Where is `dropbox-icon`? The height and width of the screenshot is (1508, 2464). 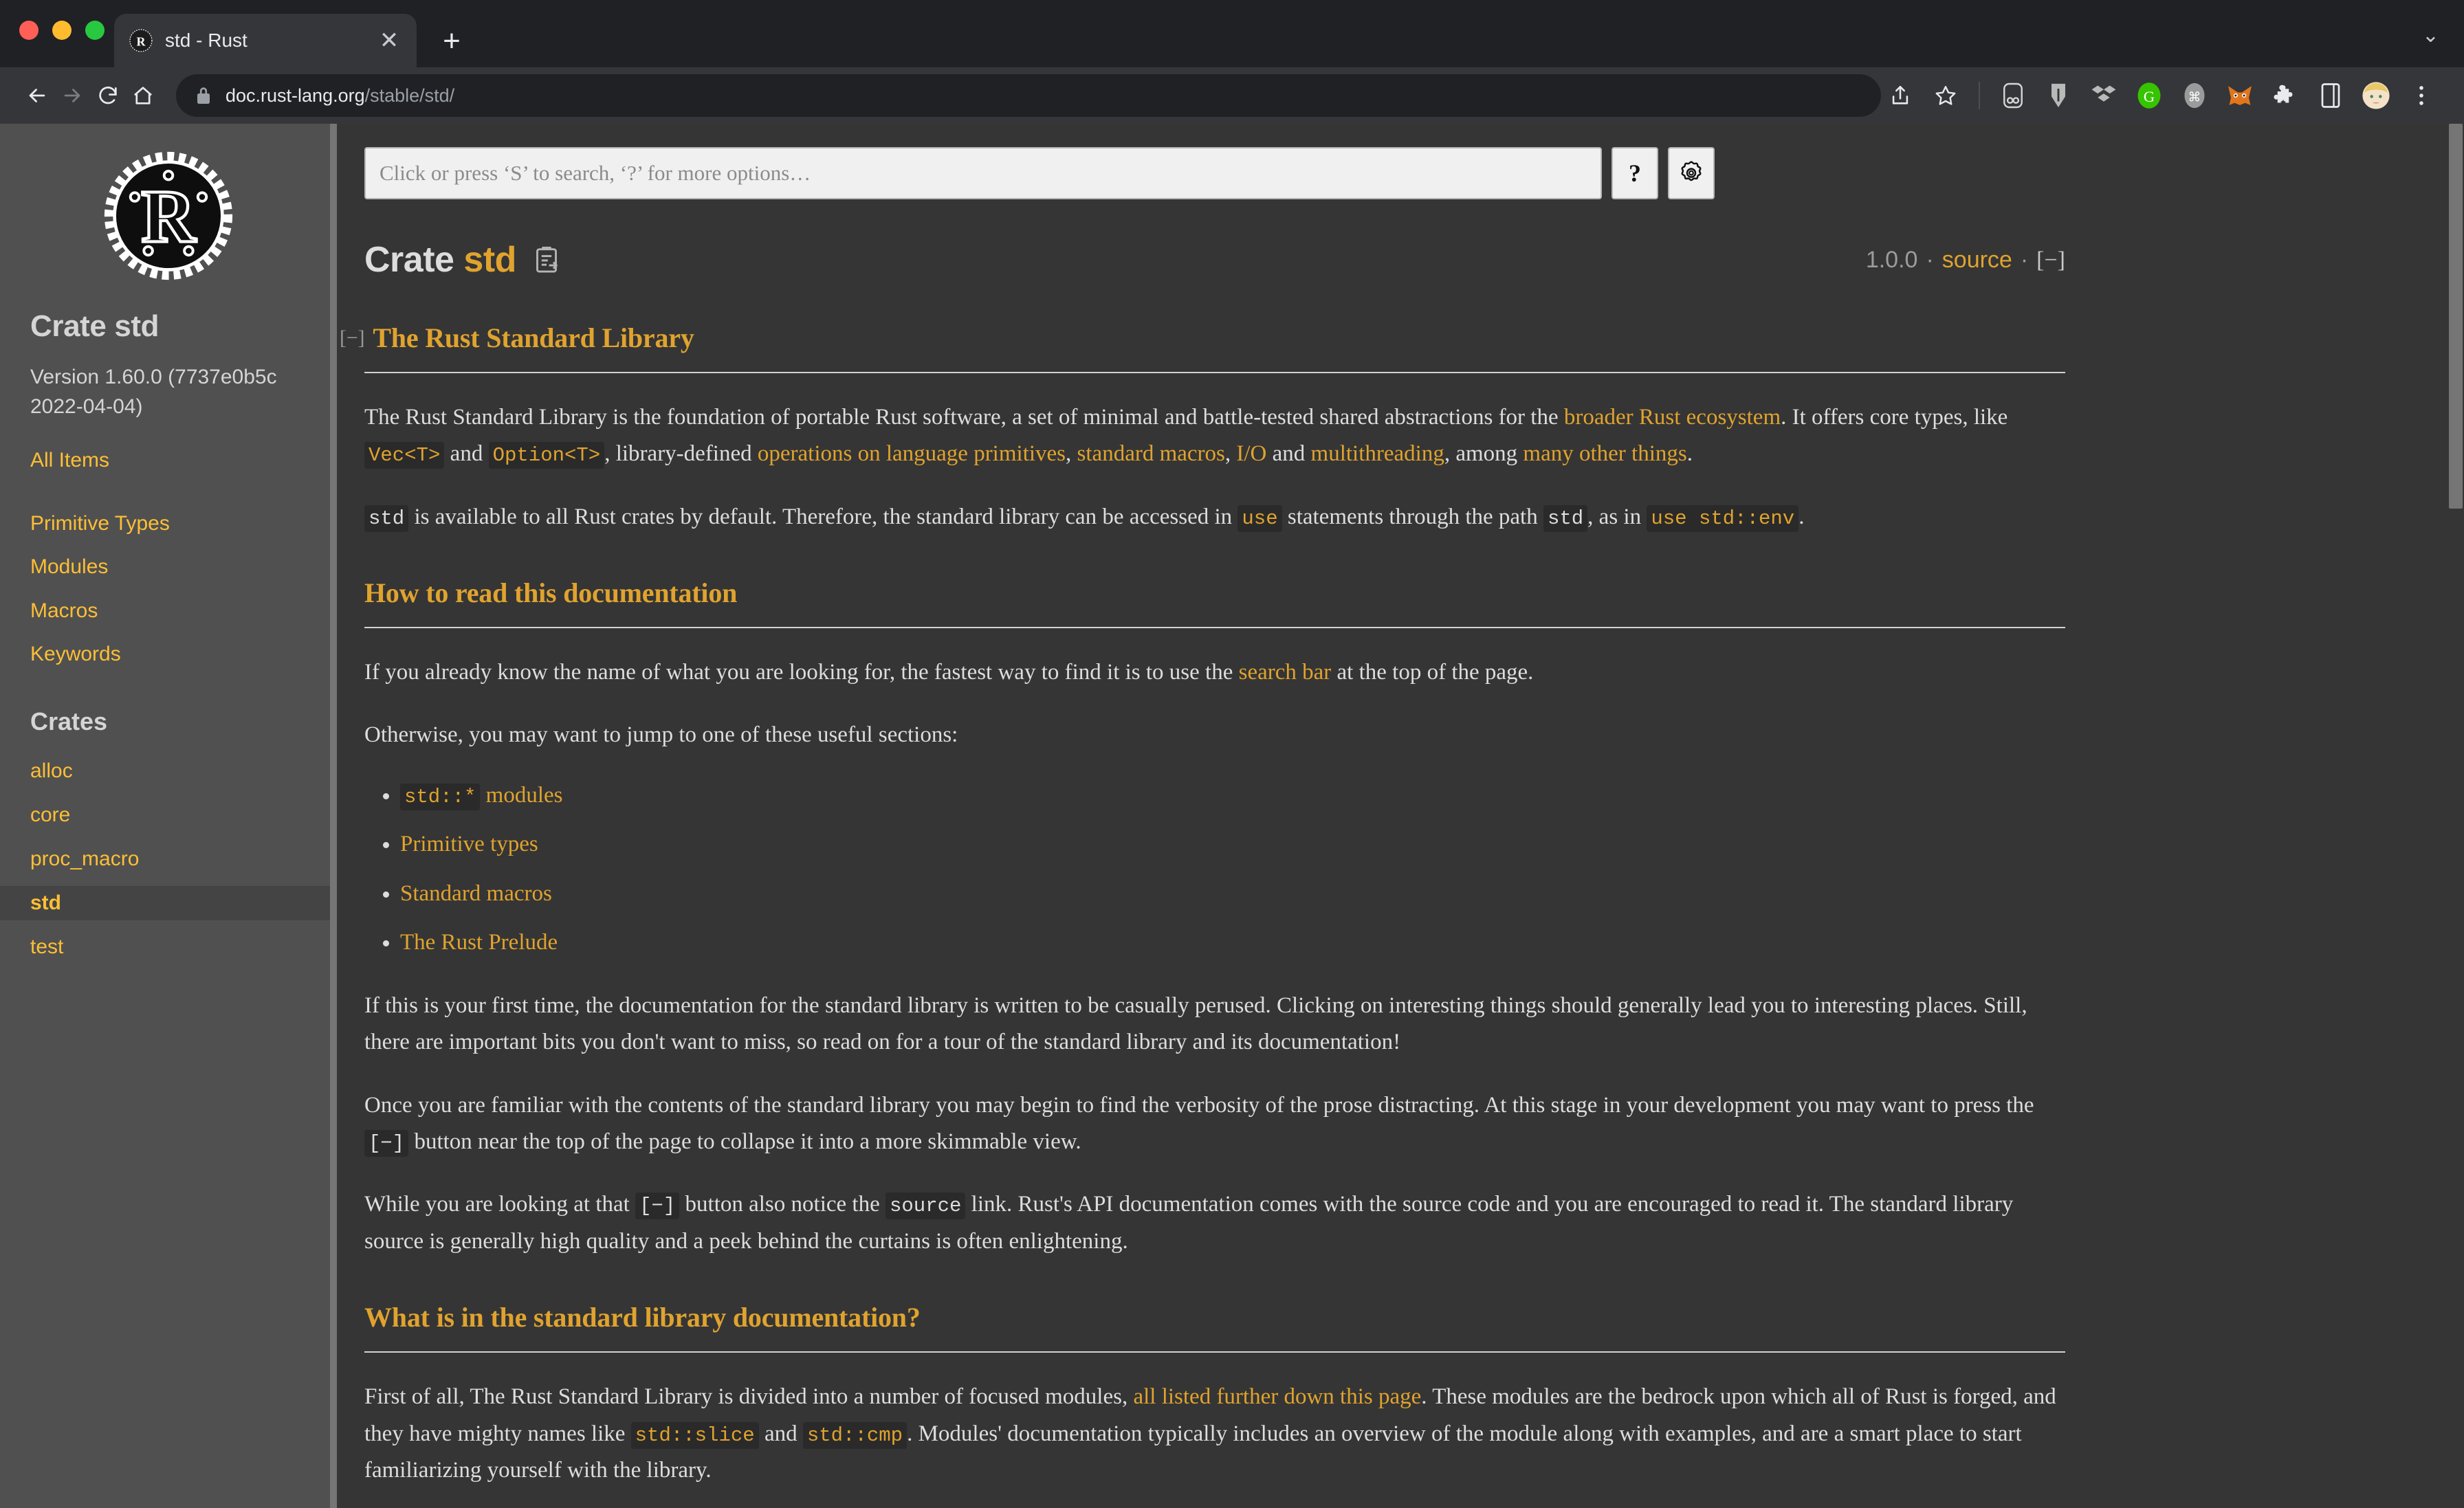
dropbox-icon is located at coordinates (2103, 95).